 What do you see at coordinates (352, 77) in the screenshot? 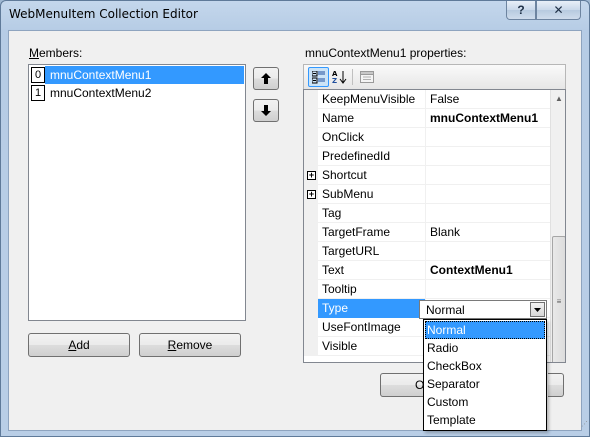
I see `toolbar-separator` at bounding box center [352, 77].